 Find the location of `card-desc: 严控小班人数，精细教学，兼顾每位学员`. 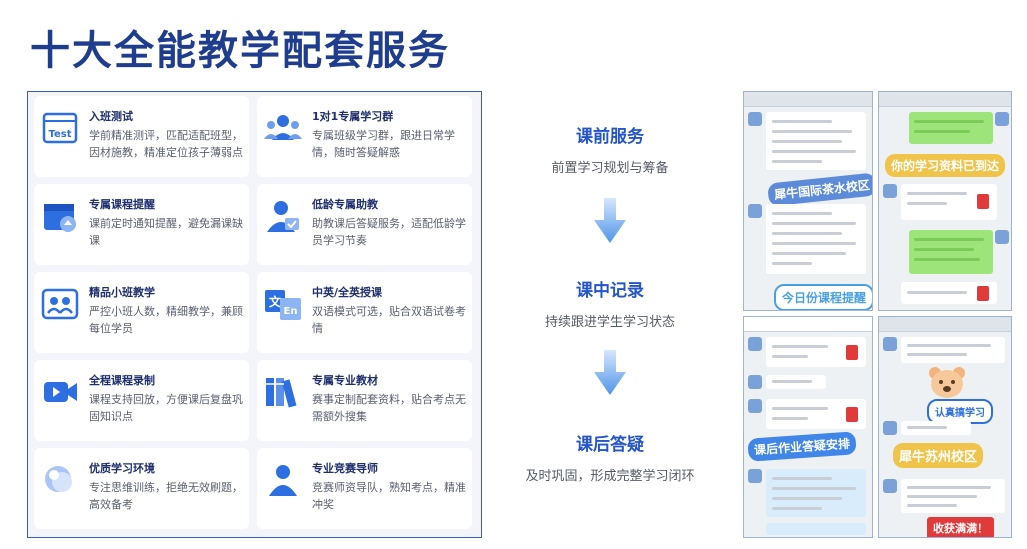

card-desc: 严控小班人数，精细教学，兼顾每位学员 is located at coordinates (166, 320).